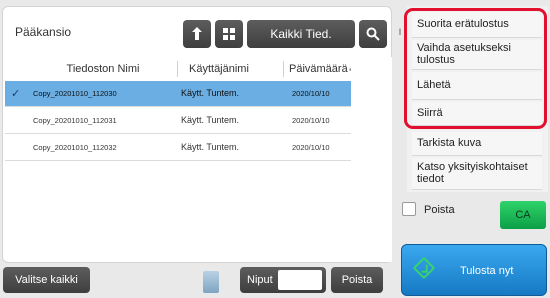 The height and width of the screenshot is (298, 550). I want to click on search-icon, so click(373, 34).